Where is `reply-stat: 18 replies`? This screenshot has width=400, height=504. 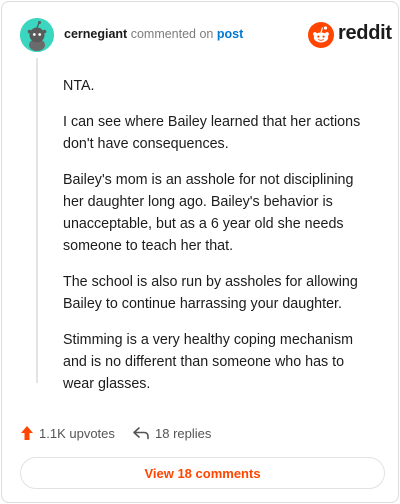
reply-stat: 18 replies is located at coordinates (171, 433).